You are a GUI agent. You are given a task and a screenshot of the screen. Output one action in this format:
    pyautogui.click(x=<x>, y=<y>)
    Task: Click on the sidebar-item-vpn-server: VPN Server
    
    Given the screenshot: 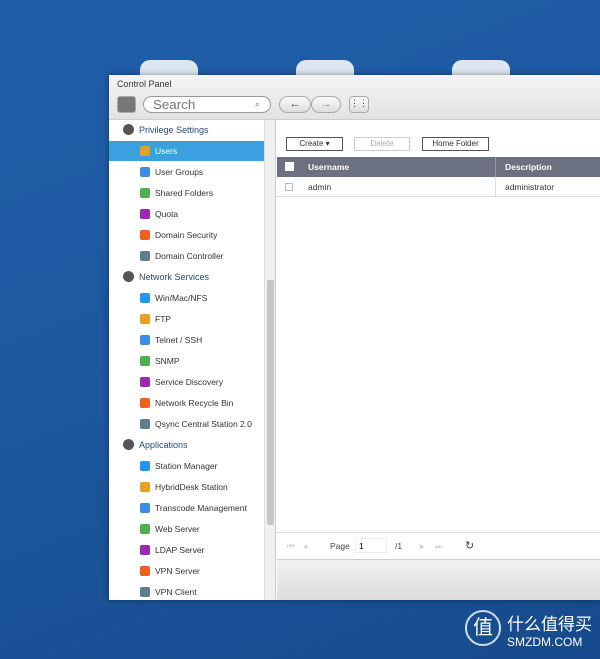 What is the action you would take?
    pyautogui.click(x=186, y=571)
    